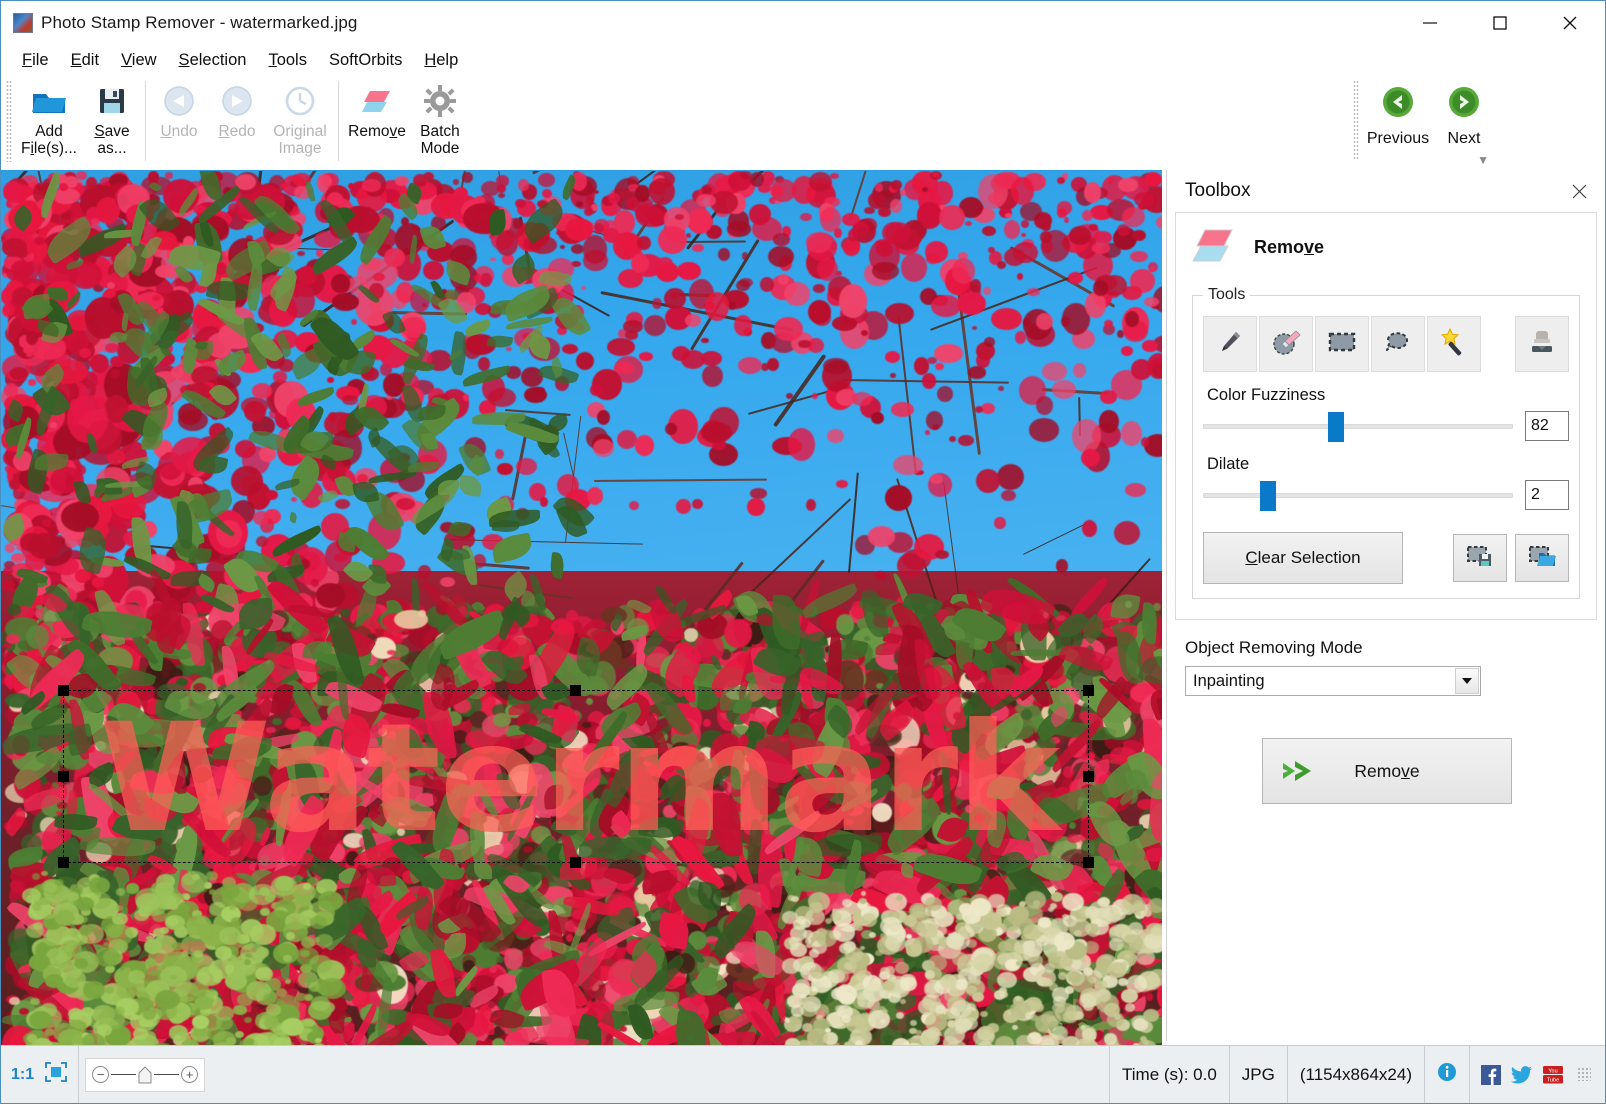 This screenshot has height=1104, width=1606. Describe the element at coordinates (1500, 23) in the screenshot. I see `maximize-button` at that location.